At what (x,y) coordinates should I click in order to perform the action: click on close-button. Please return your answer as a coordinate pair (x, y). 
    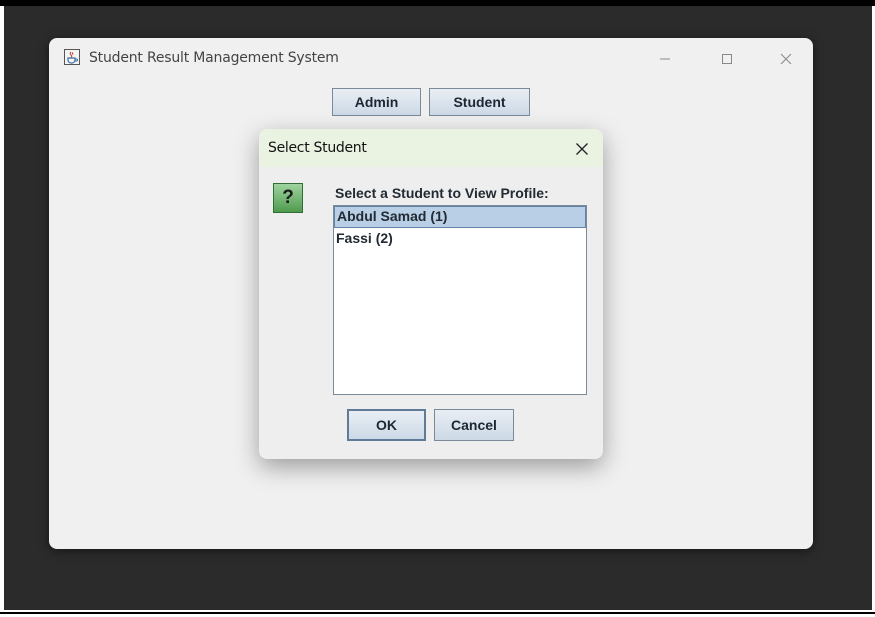
    Looking at the image, I should click on (786, 59).